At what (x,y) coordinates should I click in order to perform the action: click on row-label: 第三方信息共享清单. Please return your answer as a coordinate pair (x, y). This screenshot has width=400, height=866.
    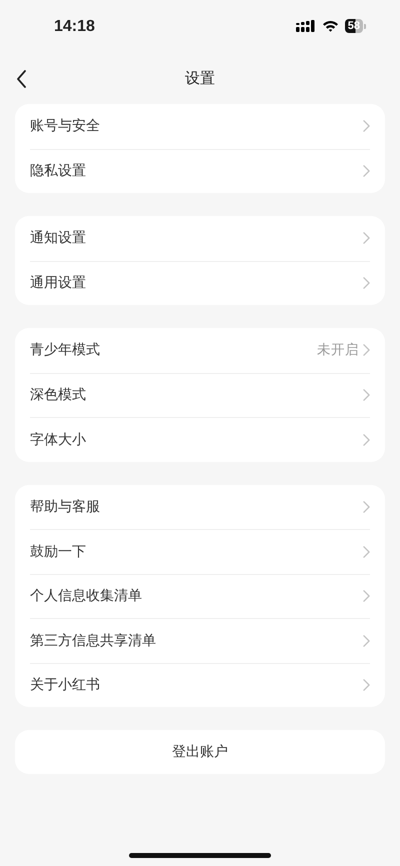
    Looking at the image, I should click on (93, 641).